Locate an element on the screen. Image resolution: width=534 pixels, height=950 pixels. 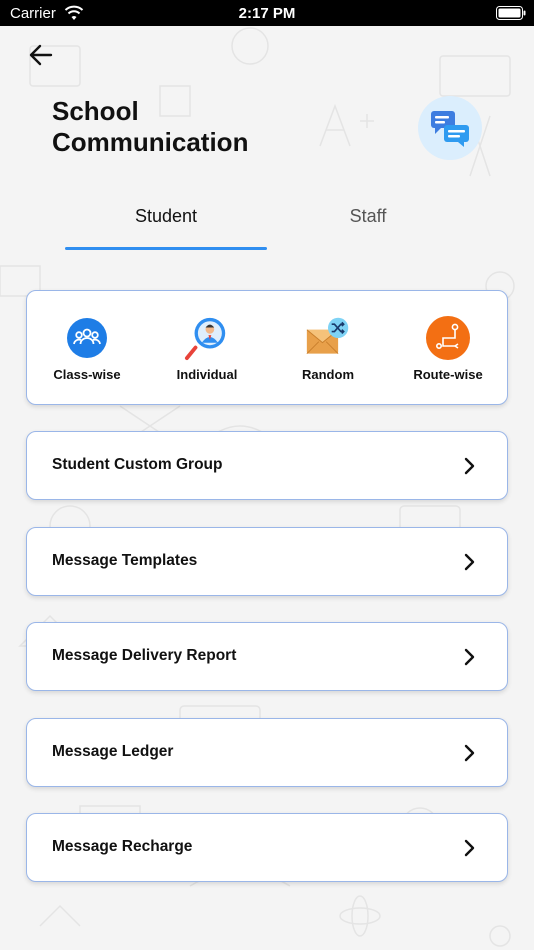
route-wise-button: Route-wise is located at coordinates (448, 350).